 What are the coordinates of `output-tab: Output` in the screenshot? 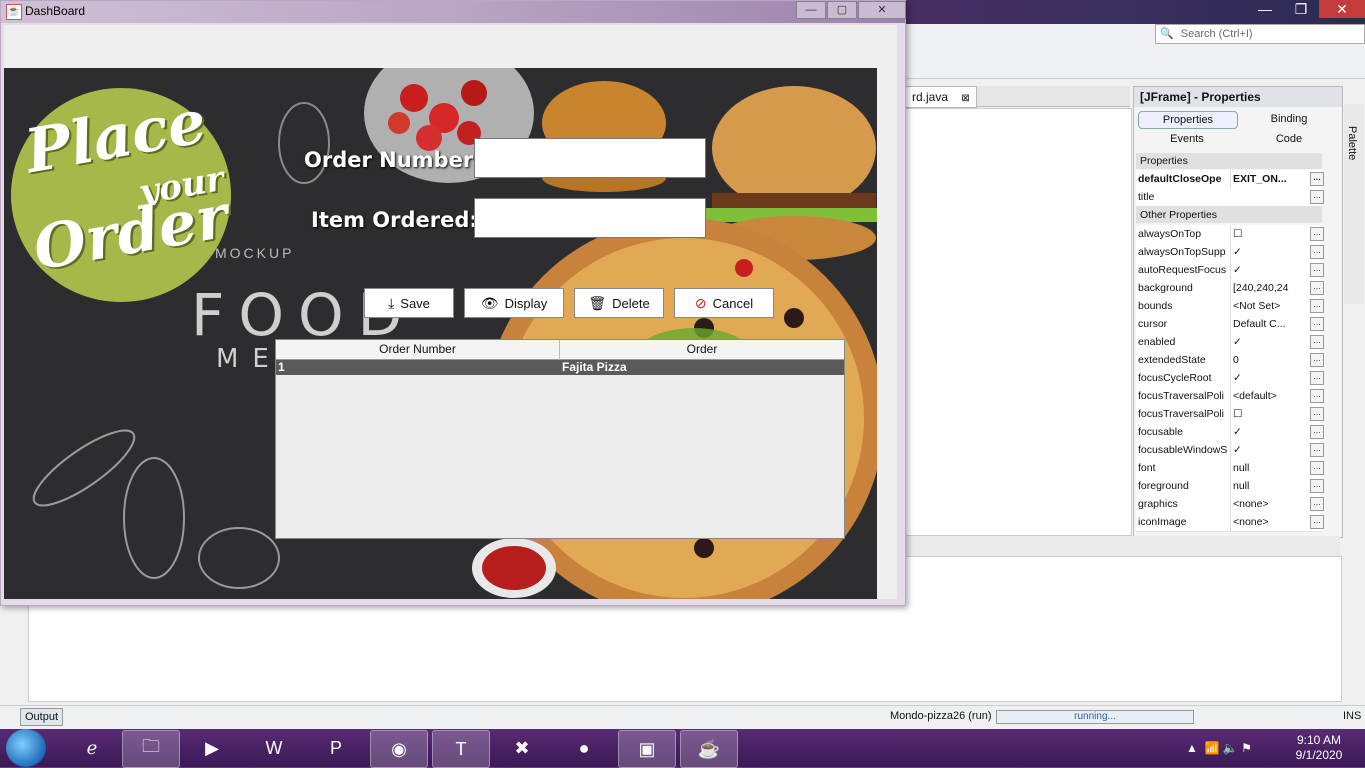 It's located at (42, 717).